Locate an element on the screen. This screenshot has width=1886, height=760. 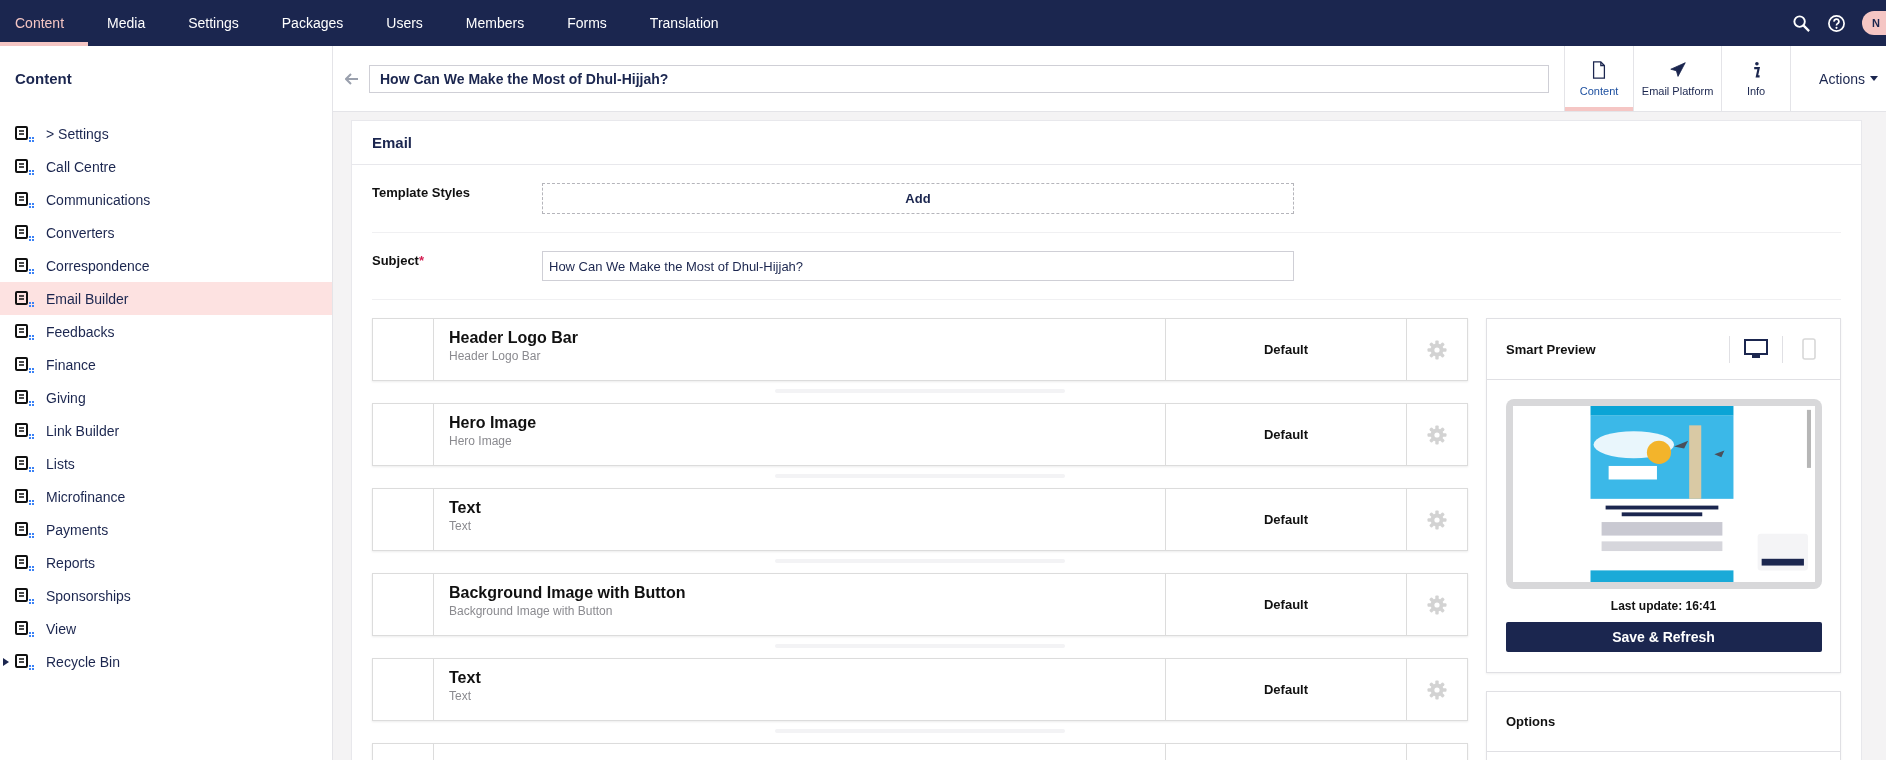
help-icon is located at coordinates (1836, 23).